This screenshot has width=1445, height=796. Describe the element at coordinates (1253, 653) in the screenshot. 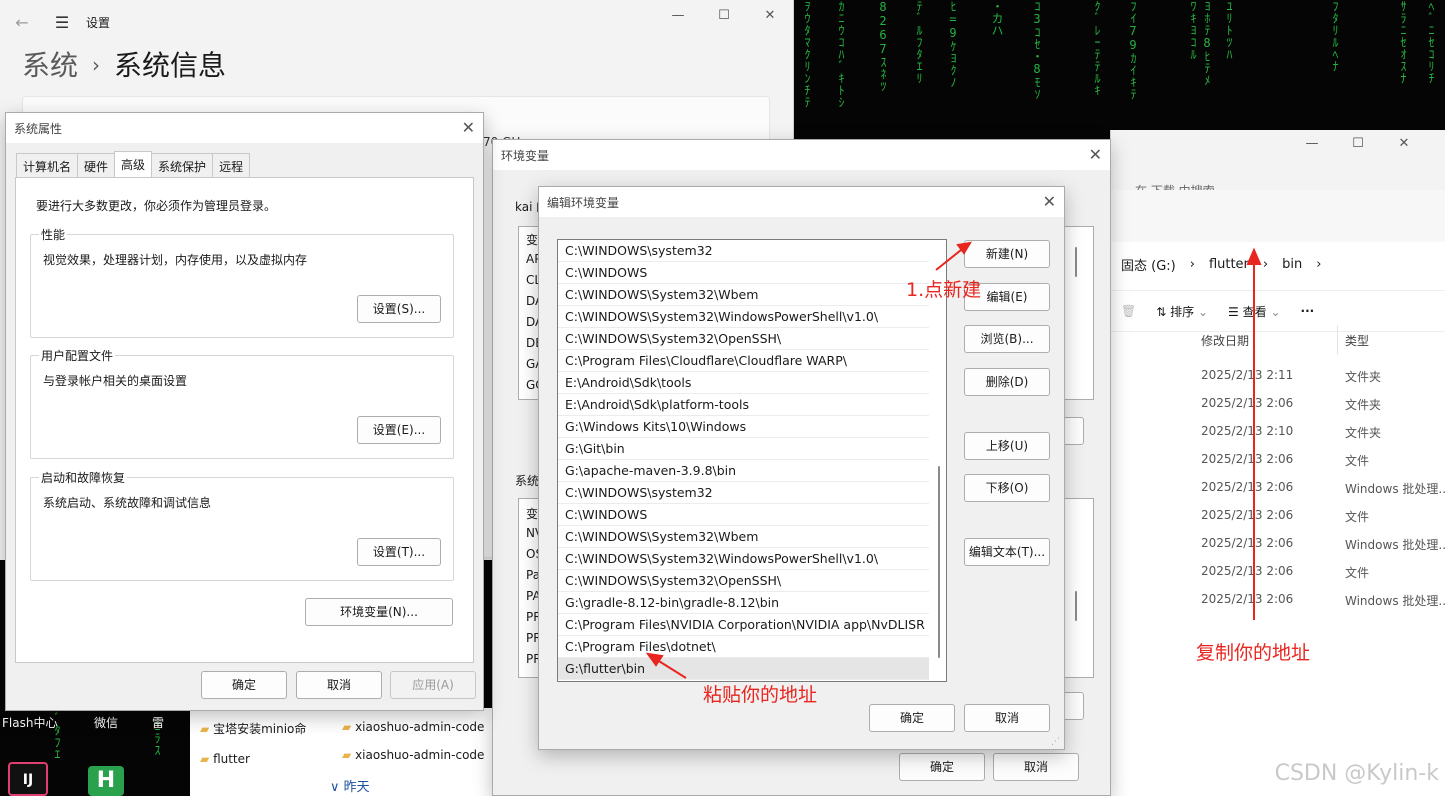

I see `annotation-copy-address: 复制你的地址` at that location.